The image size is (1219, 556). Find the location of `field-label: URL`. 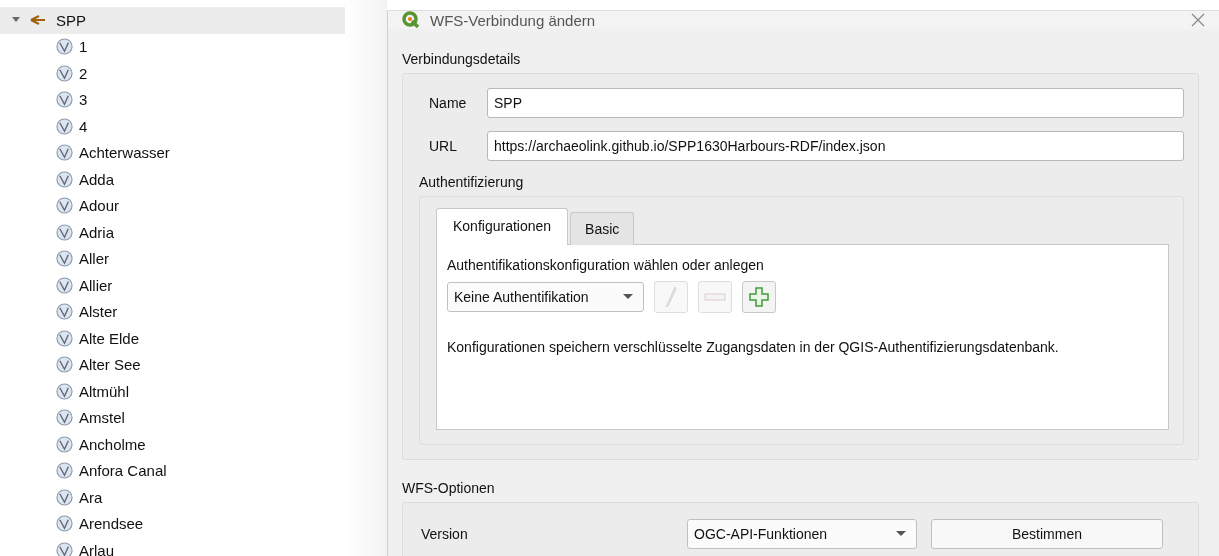

field-label: URL is located at coordinates (443, 146).